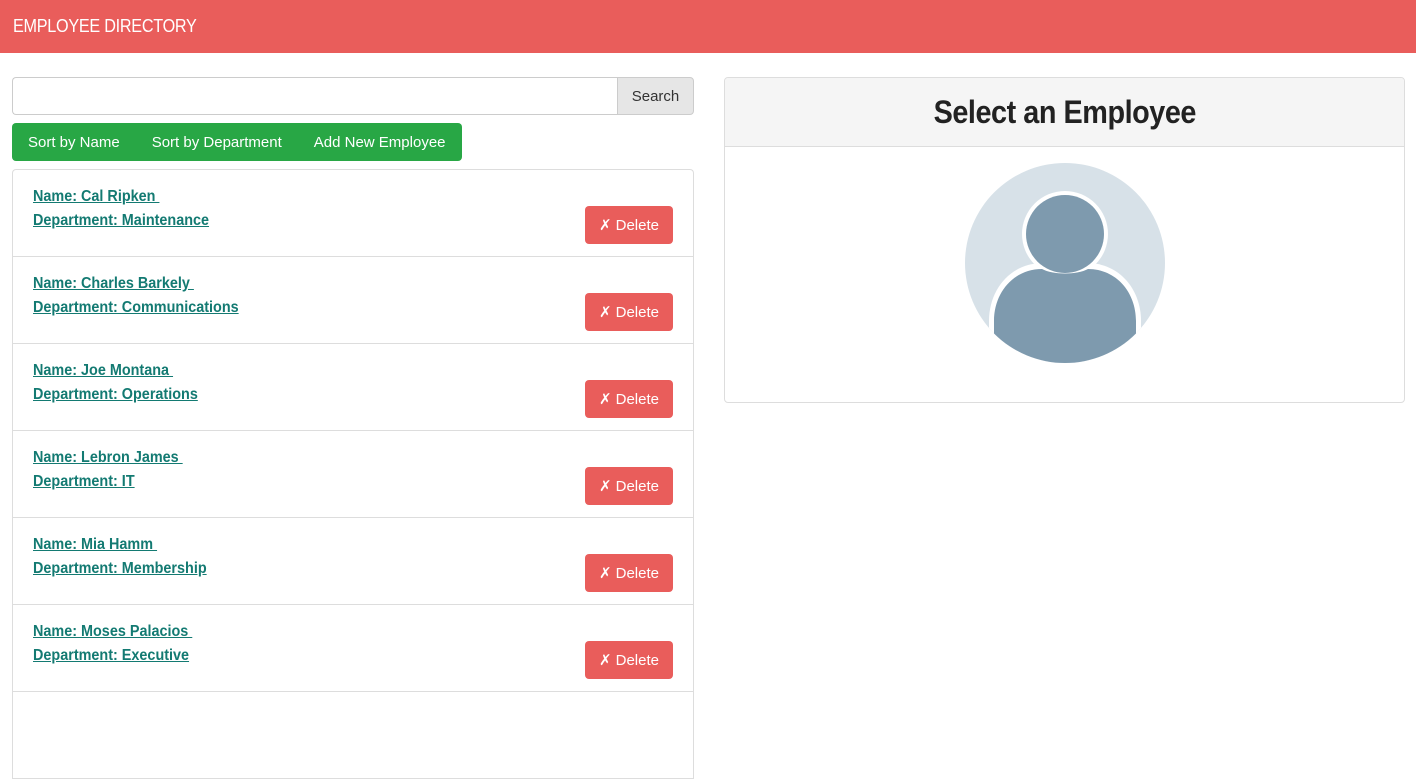 This screenshot has height=779, width=1416. What do you see at coordinates (321, 482) in the screenshot?
I see `employee-department-link: Department: IT` at bounding box center [321, 482].